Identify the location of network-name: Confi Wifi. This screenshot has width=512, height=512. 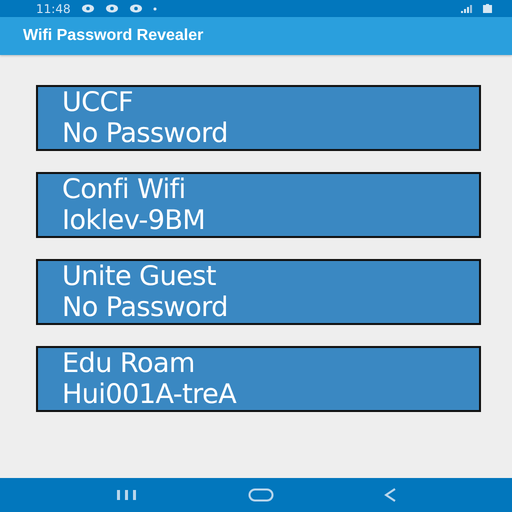
(124, 189).